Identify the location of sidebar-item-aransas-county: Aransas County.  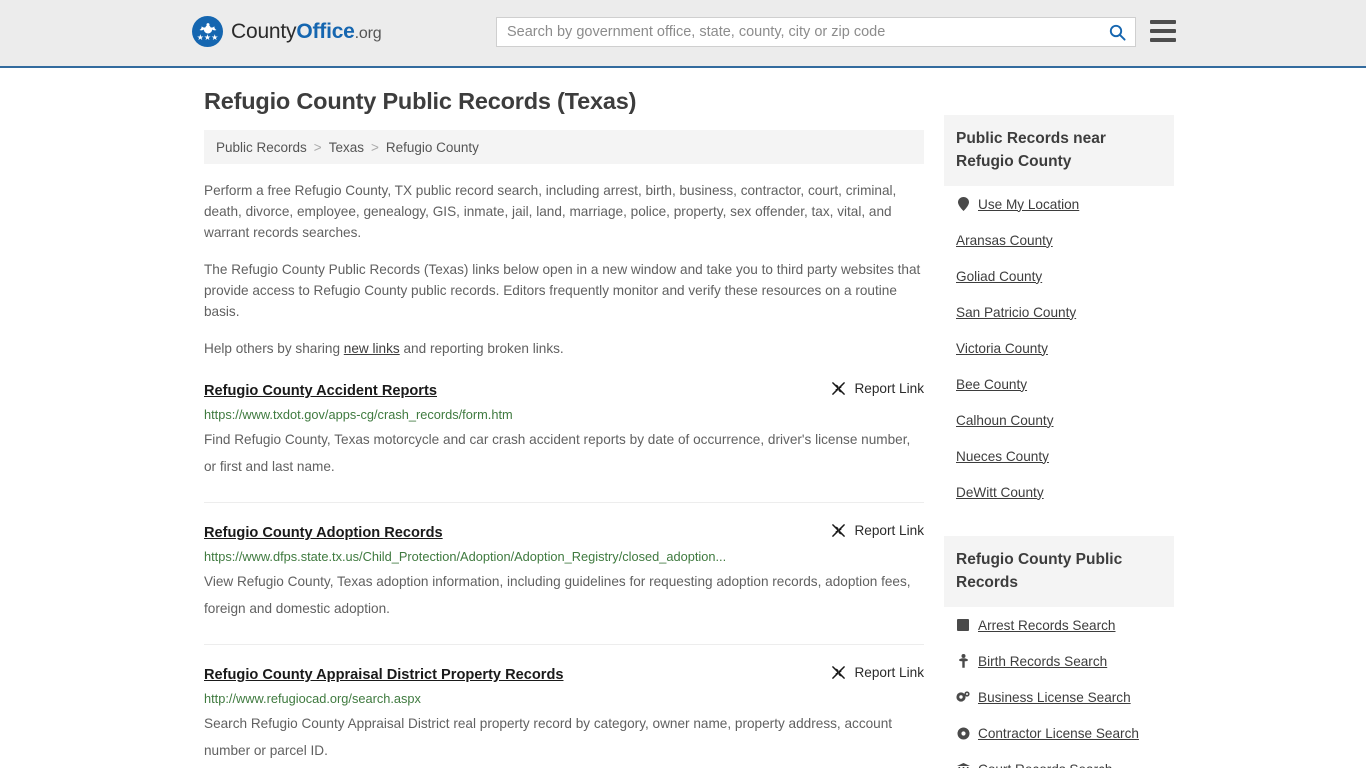
(1059, 240).